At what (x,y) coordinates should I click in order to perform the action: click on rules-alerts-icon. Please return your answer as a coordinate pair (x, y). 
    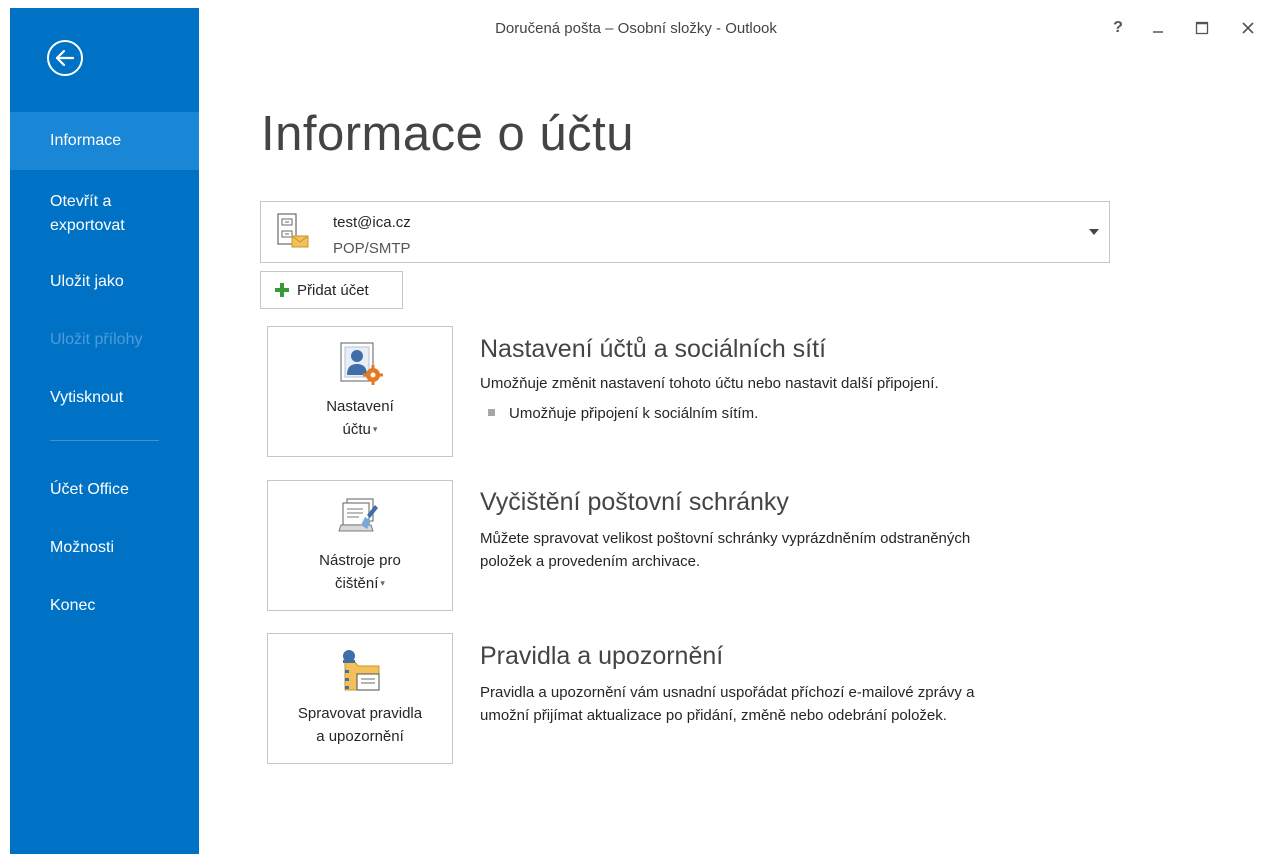
    Looking at the image, I should click on (361, 670).